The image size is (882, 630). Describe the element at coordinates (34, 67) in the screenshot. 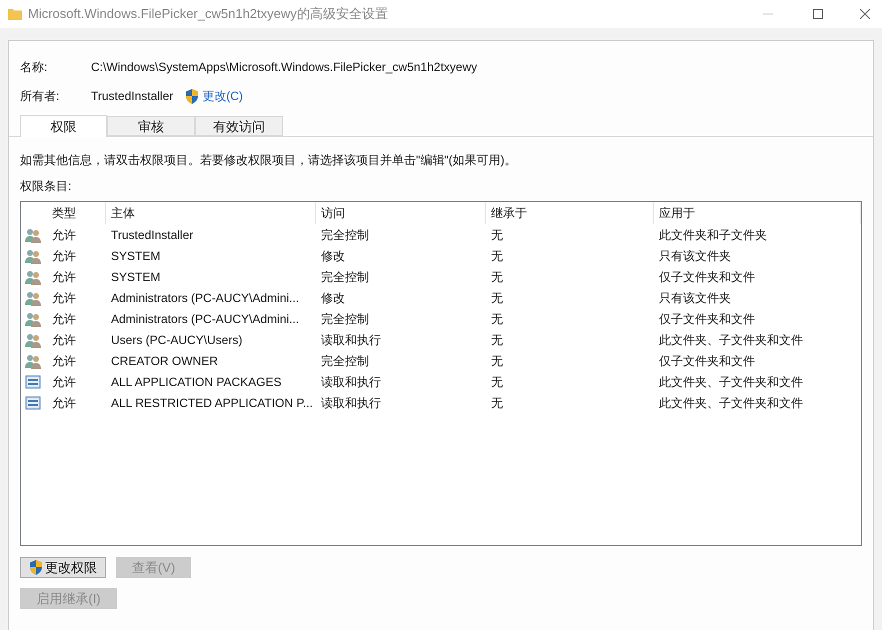

I see `name-label: 名称:` at that location.